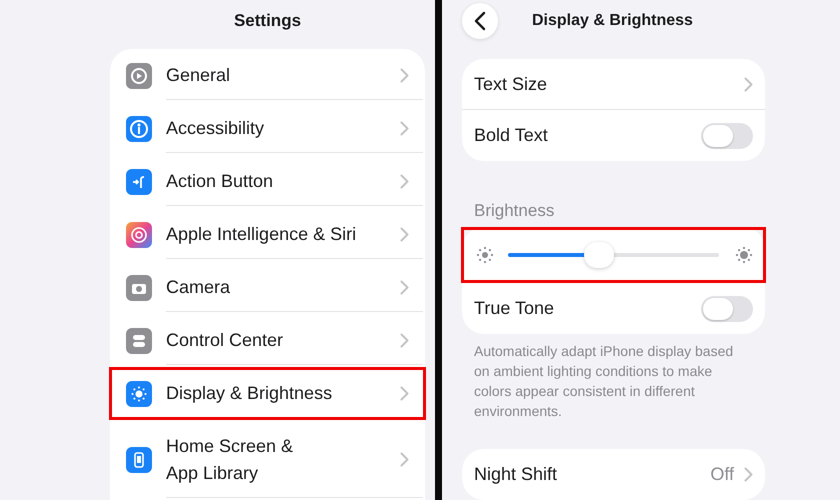 This screenshot has height=500, width=840. I want to click on section-footer: Automatically adapt iPhone display based on ambient lighting conditions to make colors appear consistent in different environments., so click(610, 381).